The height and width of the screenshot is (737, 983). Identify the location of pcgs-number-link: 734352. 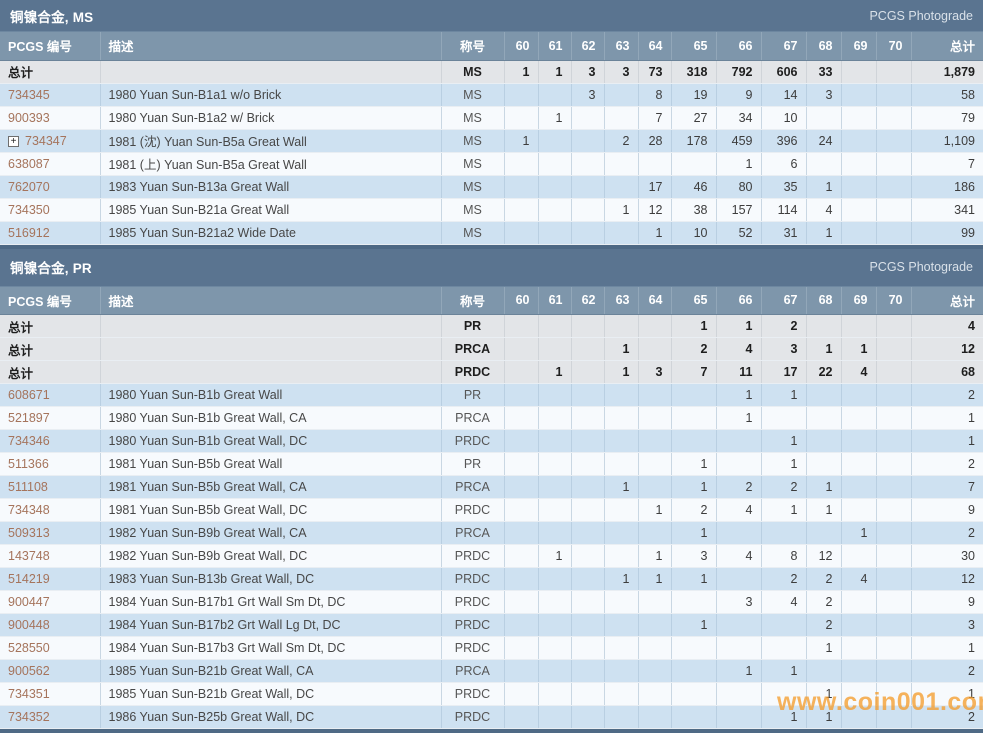
(50, 717).